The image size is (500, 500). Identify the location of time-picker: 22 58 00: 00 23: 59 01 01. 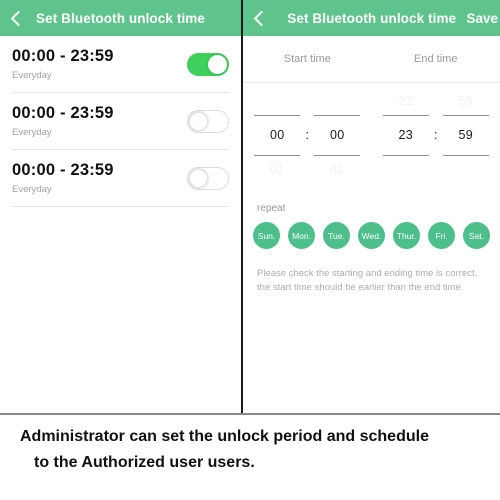
(371, 133).